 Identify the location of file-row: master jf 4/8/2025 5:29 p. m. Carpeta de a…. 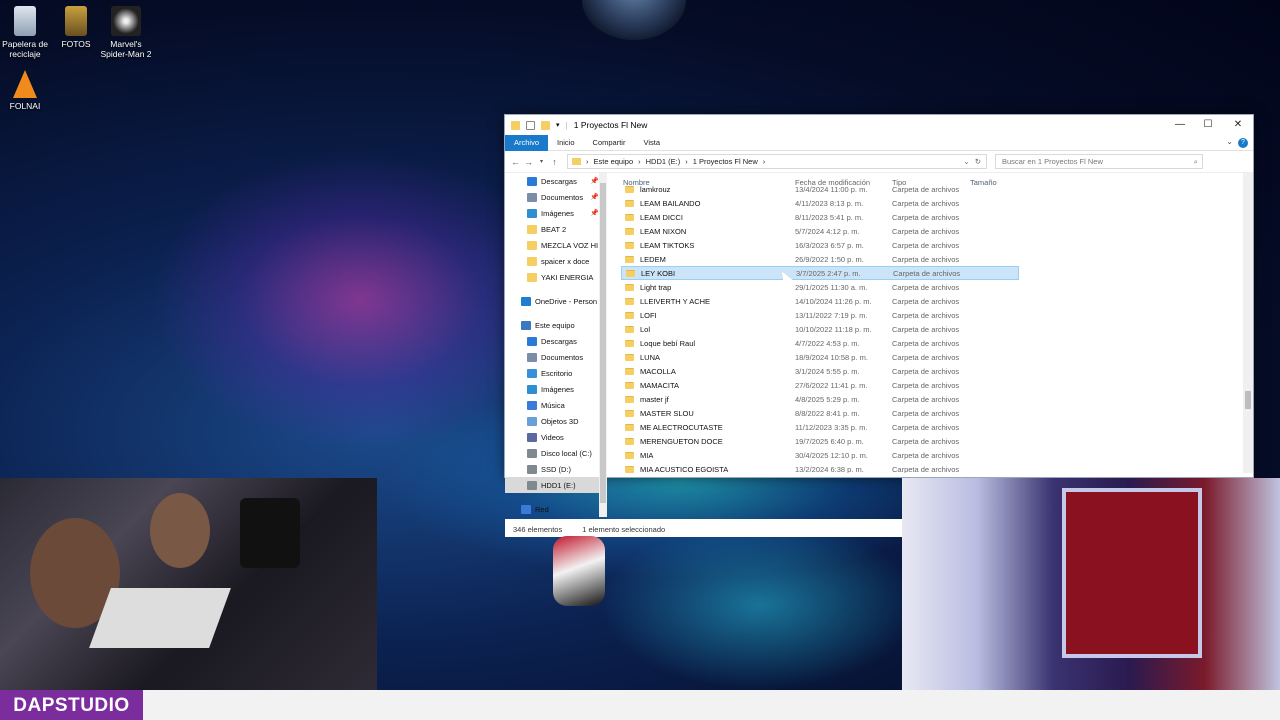
(931, 399).